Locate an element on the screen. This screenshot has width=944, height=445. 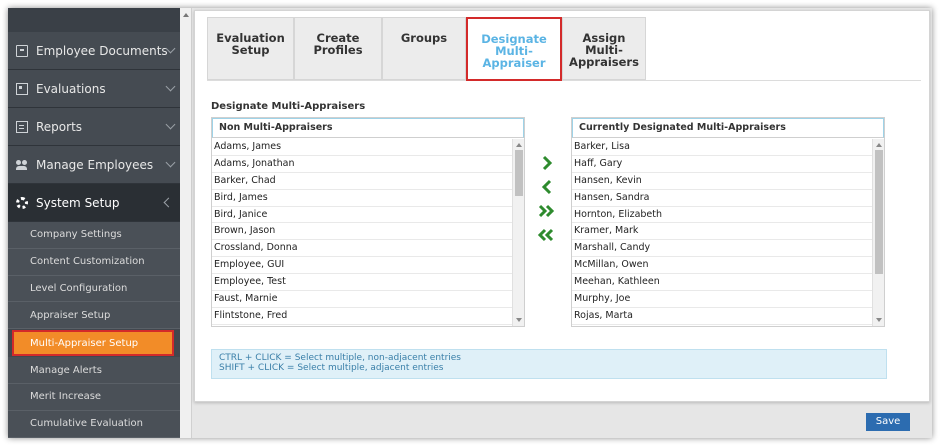
tab-create-profiles: Create Profiles is located at coordinates (338, 48).